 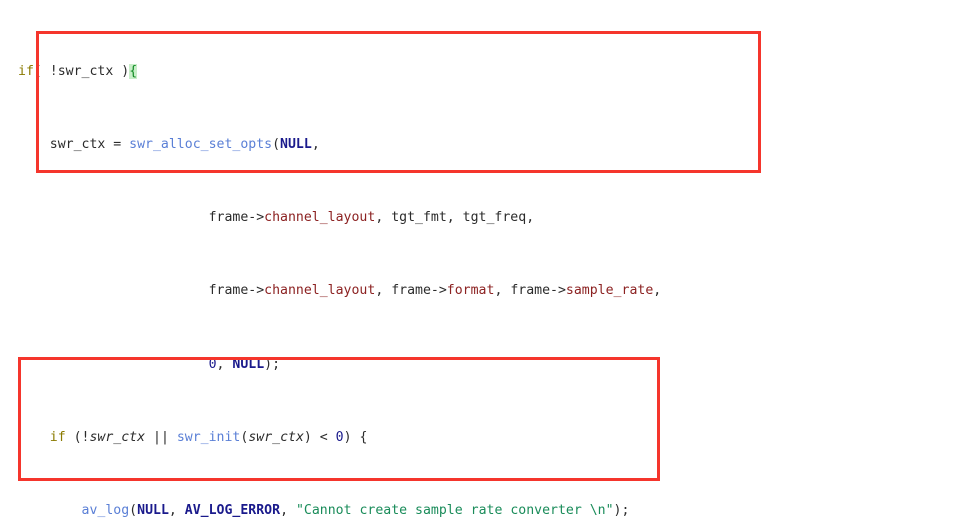 I want to click on code-line: if( !swr_ctx ){, so click(x=78, y=71).